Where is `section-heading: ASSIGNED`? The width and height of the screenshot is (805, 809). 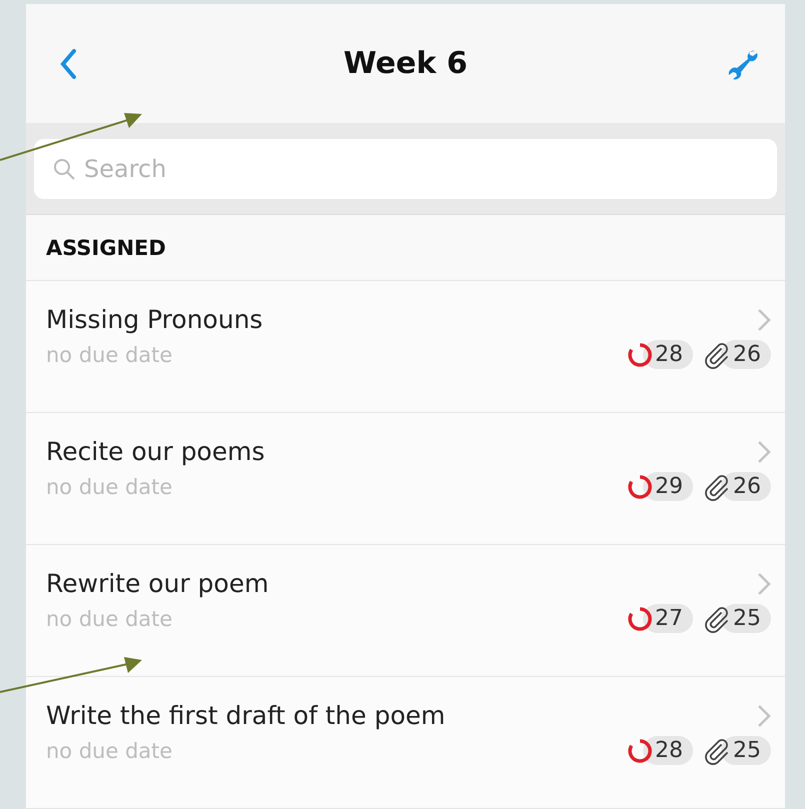
section-heading: ASSIGNED is located at coordinates (106, 248).